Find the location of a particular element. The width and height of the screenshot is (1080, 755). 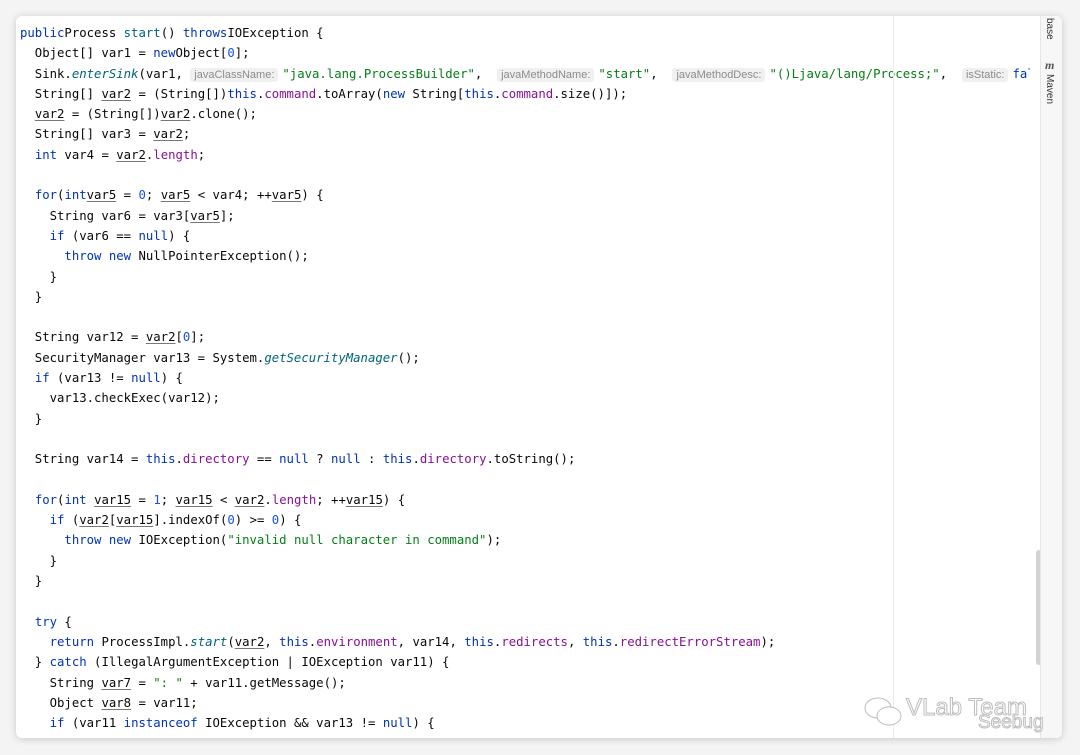

code-line: int var4 = var2.length; is located at coordinates (525, 155).